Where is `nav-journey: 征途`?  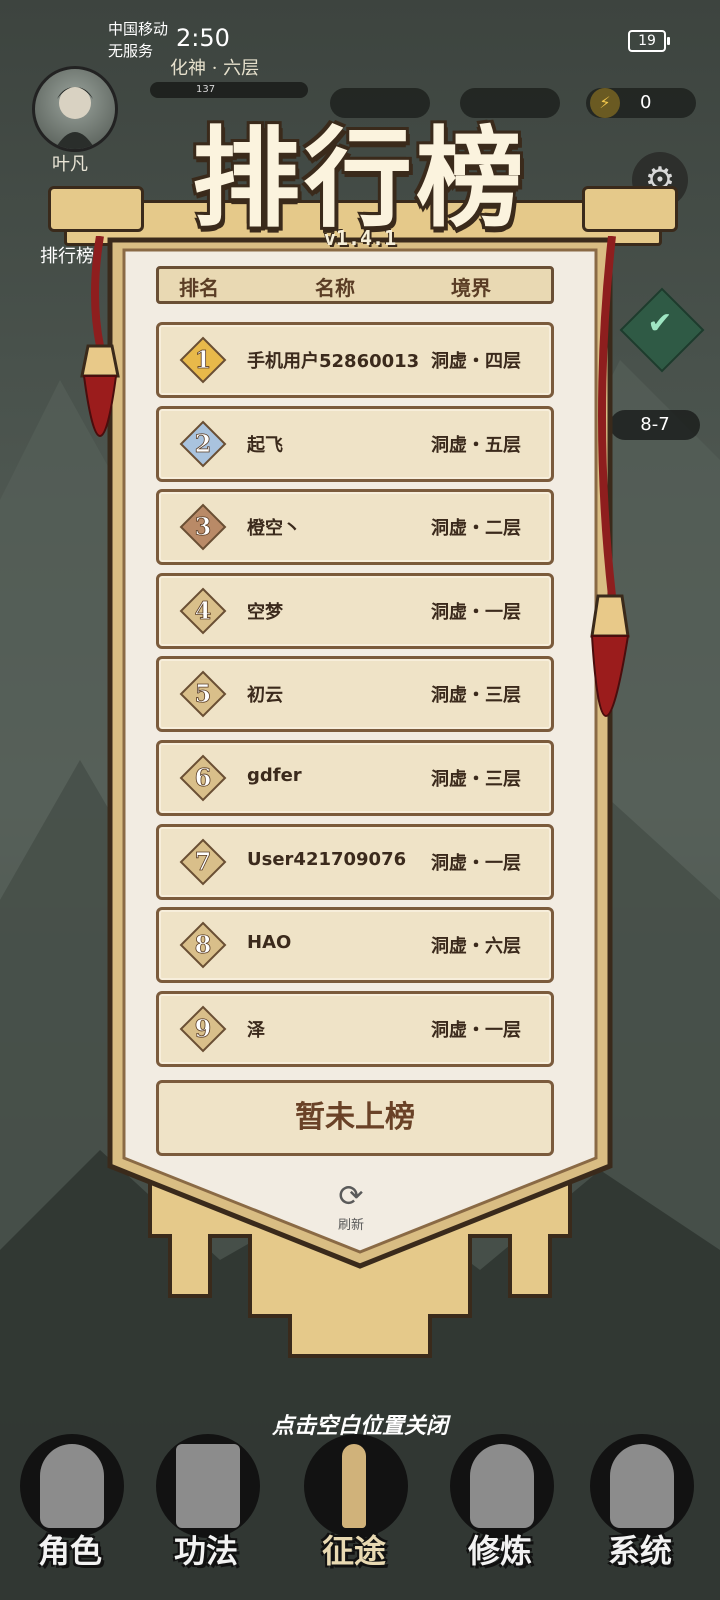
nav-journey: 征途 is located at coordinates (354, 1510).